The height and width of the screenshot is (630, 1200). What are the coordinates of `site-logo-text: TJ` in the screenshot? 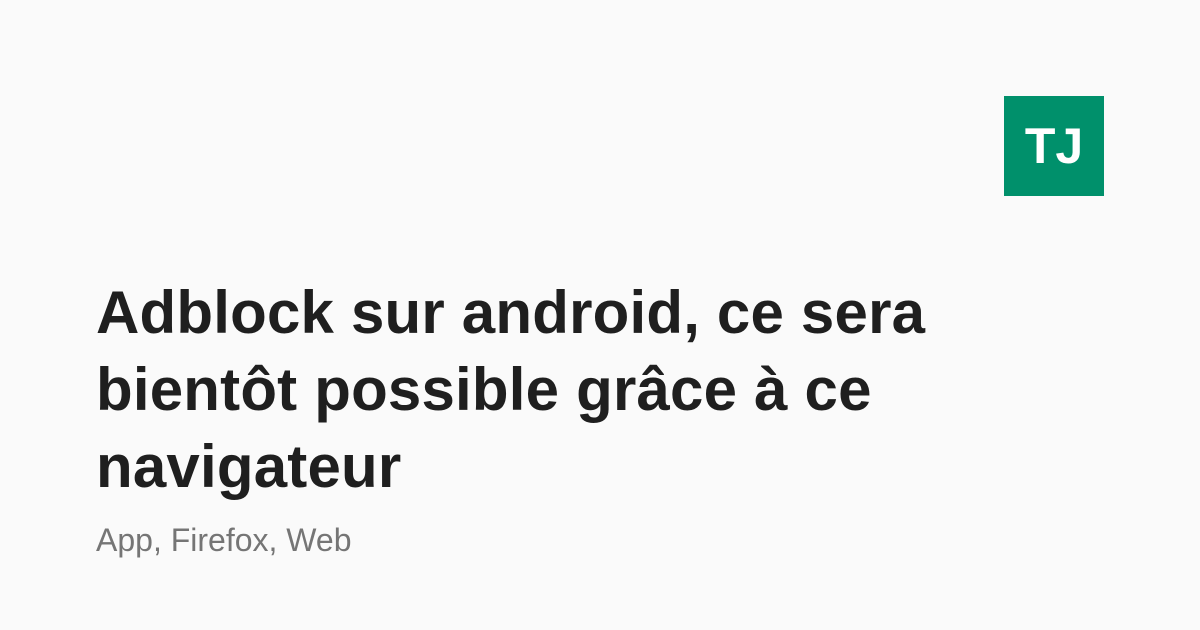 It's located at (1054, 146).